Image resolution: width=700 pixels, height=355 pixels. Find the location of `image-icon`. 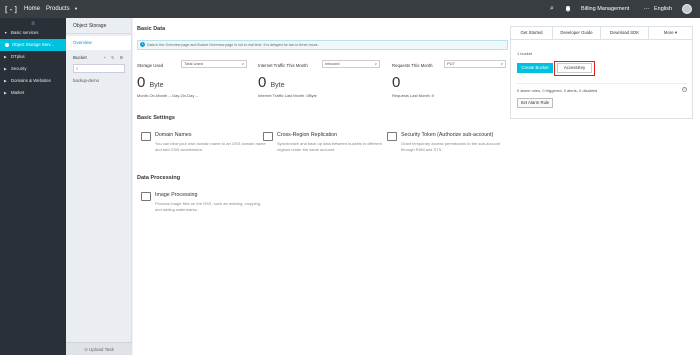

image-icon is located at coordinates (146, 196).